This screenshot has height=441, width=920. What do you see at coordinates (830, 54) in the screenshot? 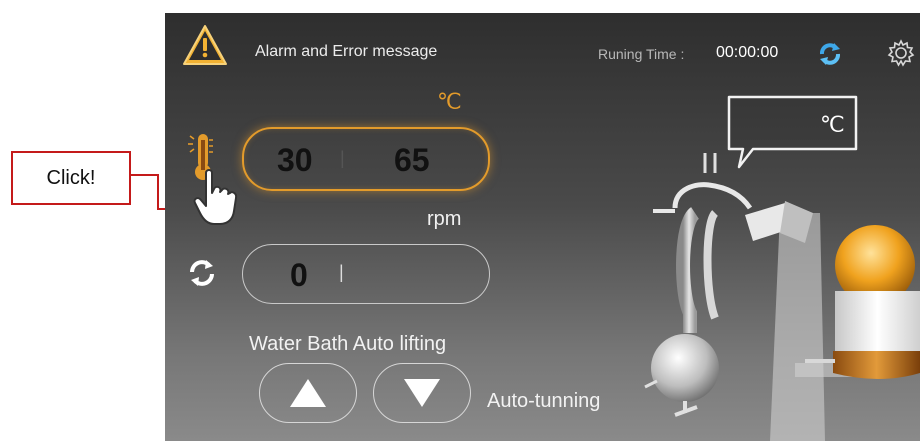
I see `refresh-icon` at bounding box center [830, 54].